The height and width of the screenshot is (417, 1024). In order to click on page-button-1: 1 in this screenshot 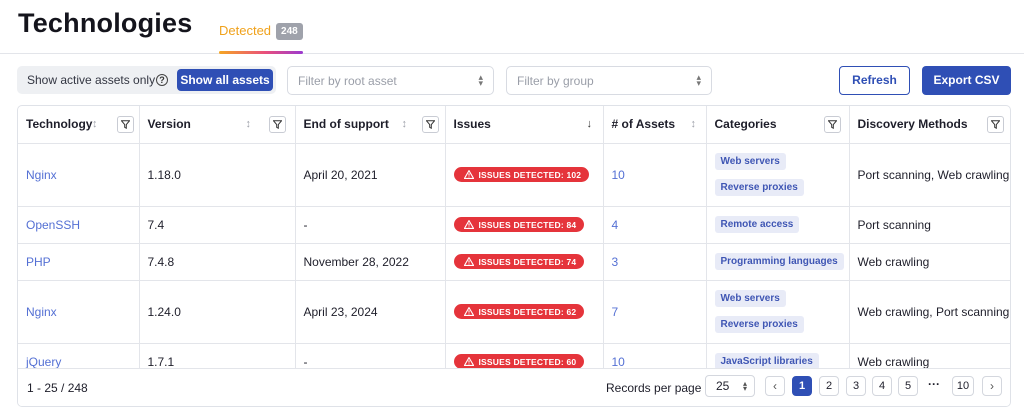, I will do `click(802, 386)`.